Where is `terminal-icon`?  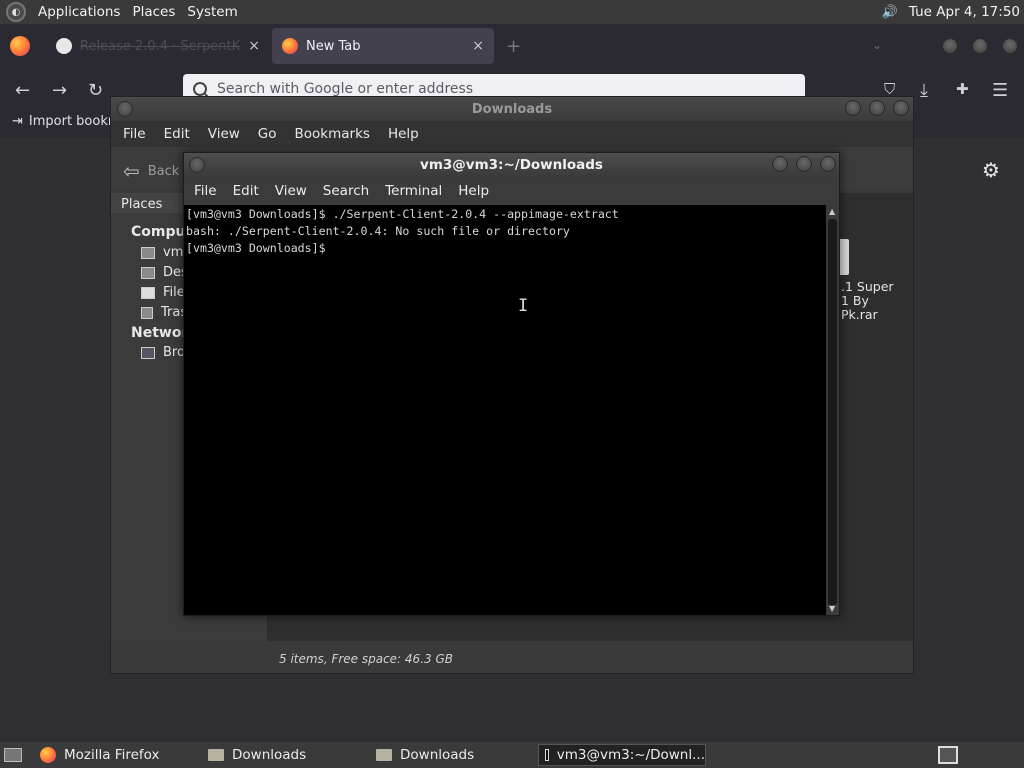 terminal-icon is located at coordinates (547, 755).